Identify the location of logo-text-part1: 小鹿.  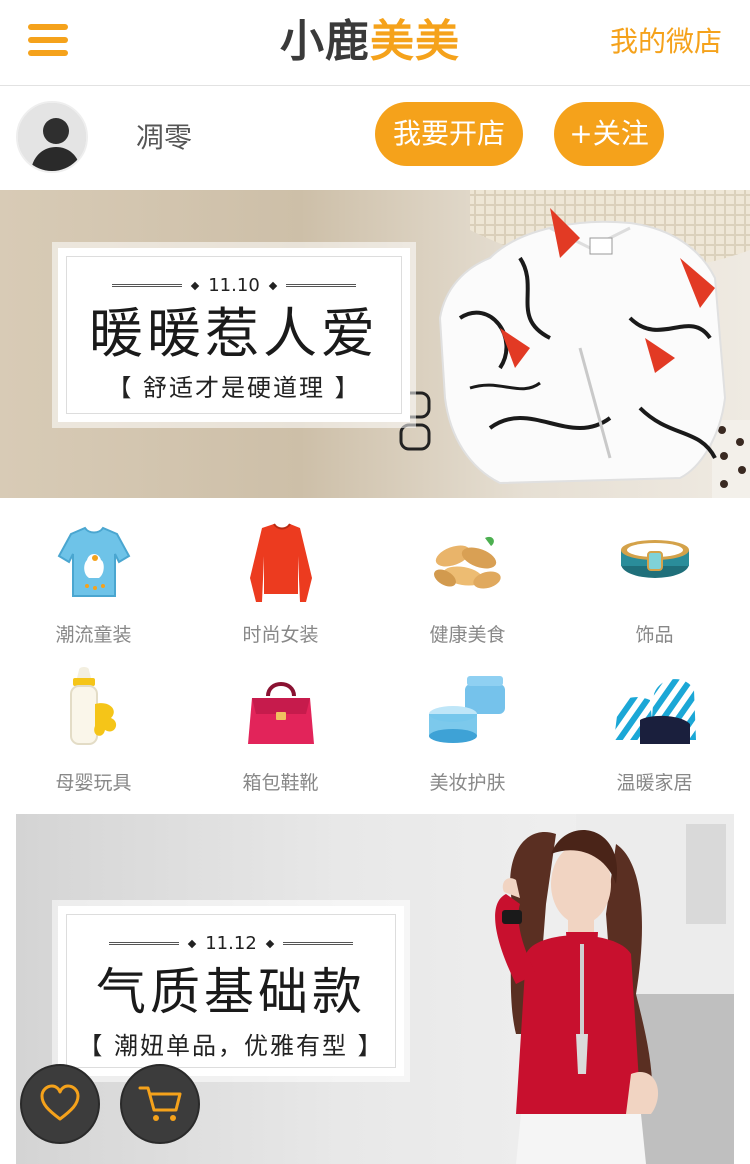
(325, 41).